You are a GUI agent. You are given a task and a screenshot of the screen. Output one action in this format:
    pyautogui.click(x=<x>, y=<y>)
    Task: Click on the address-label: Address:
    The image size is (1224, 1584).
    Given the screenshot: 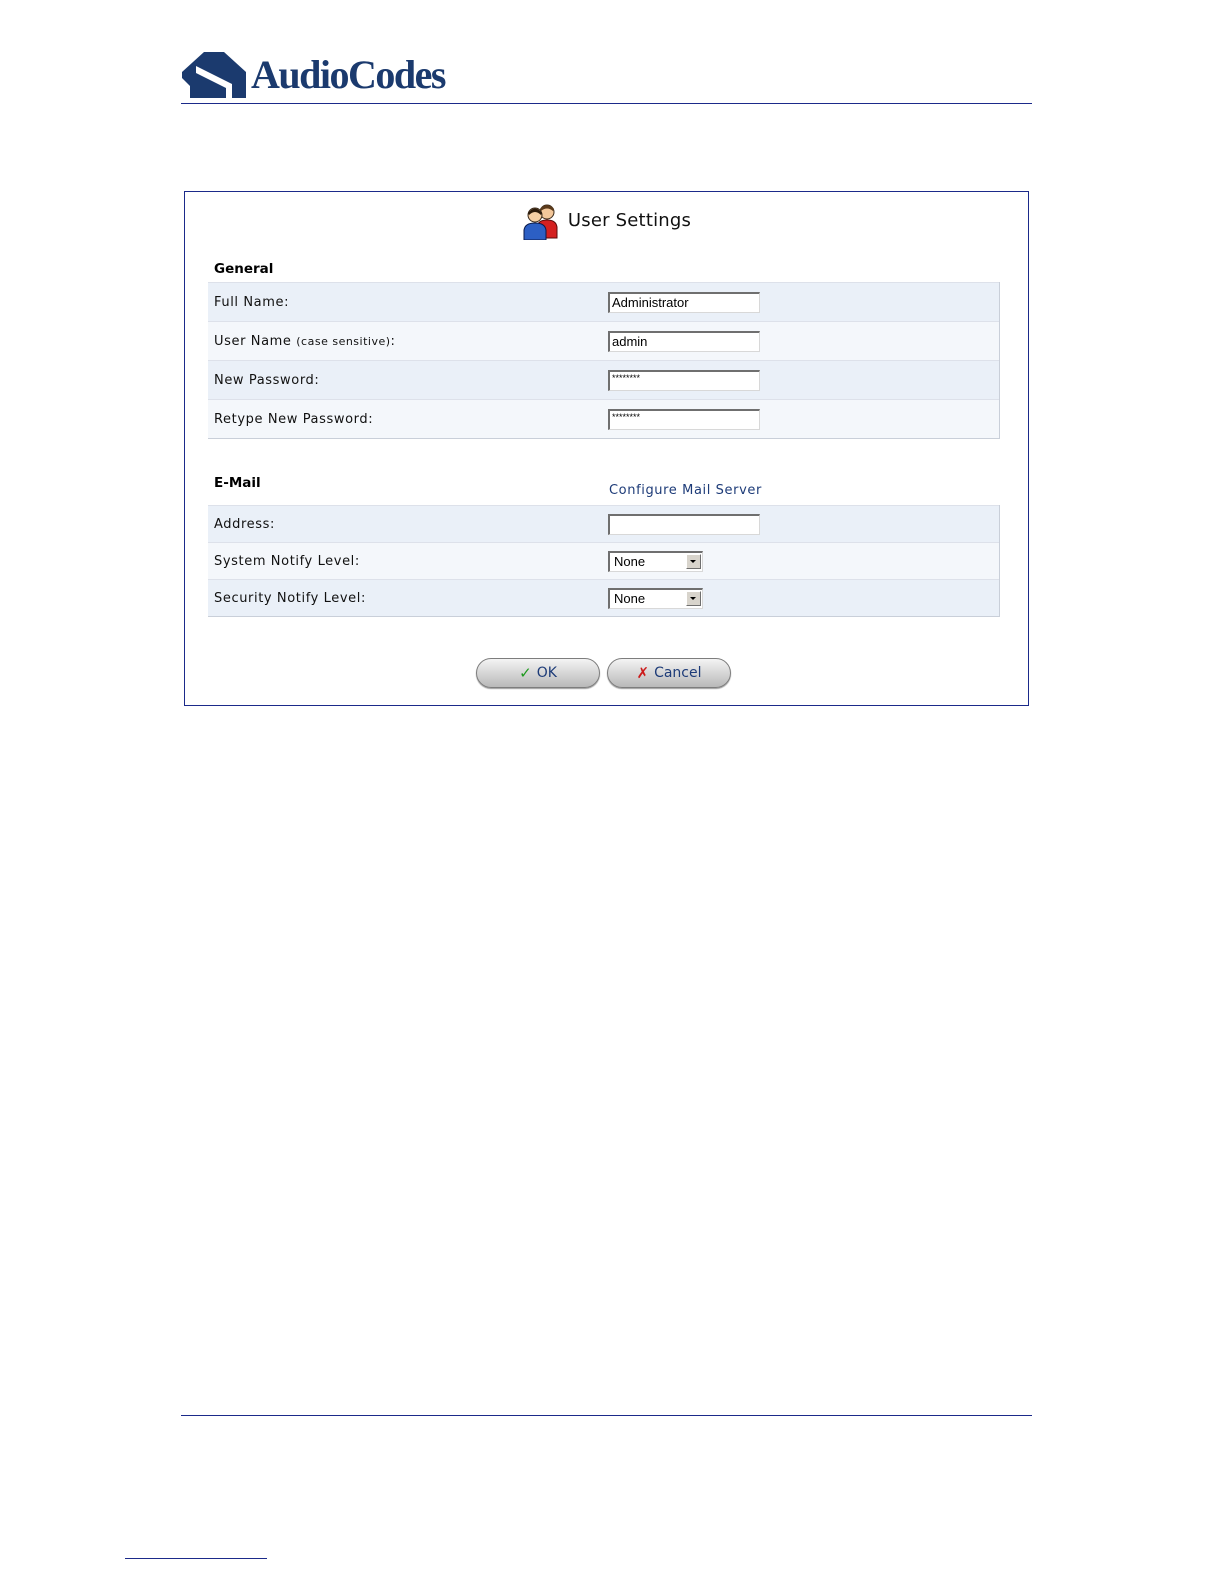 What is the action you would take?
    pyautogui.click(x=244, y=524)
    